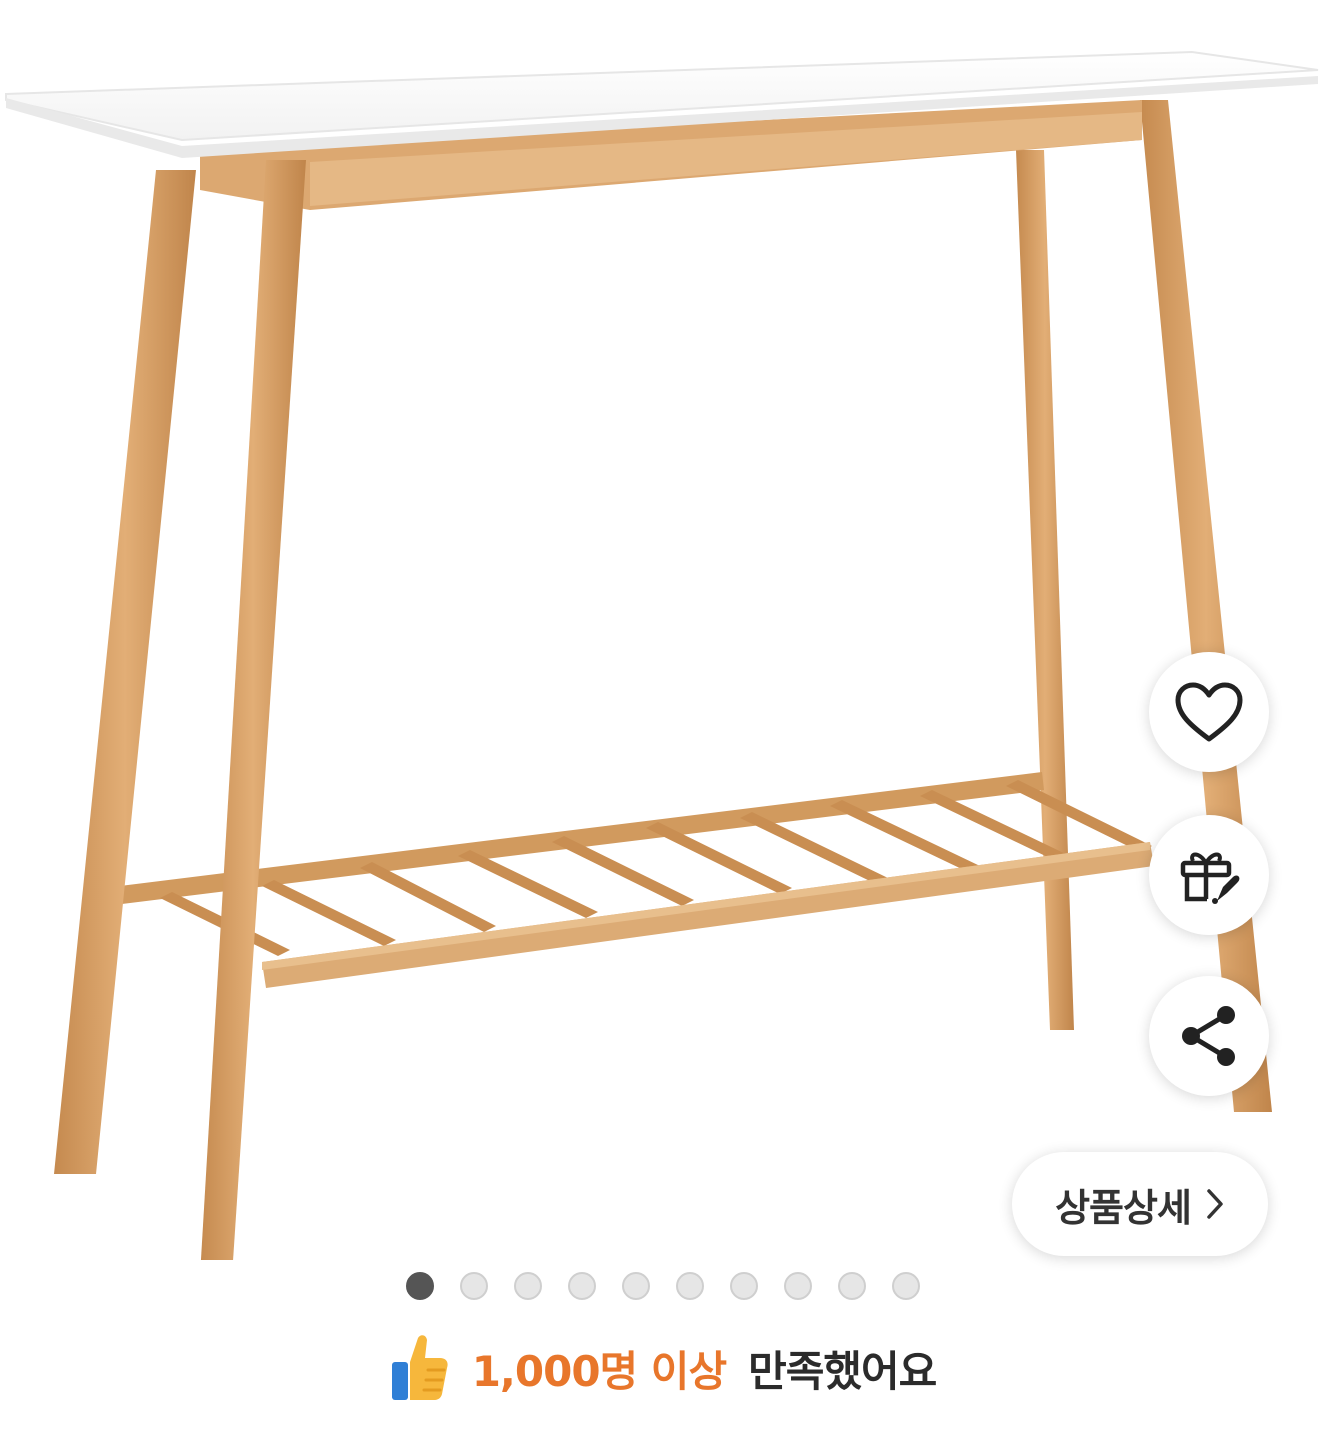 The image size is (1324, 1440). What do you see at coordinates (1123, 1207) in the screenshot?
I see `product-detail-label: 상품상세` at bounding box center [1123, 1207].